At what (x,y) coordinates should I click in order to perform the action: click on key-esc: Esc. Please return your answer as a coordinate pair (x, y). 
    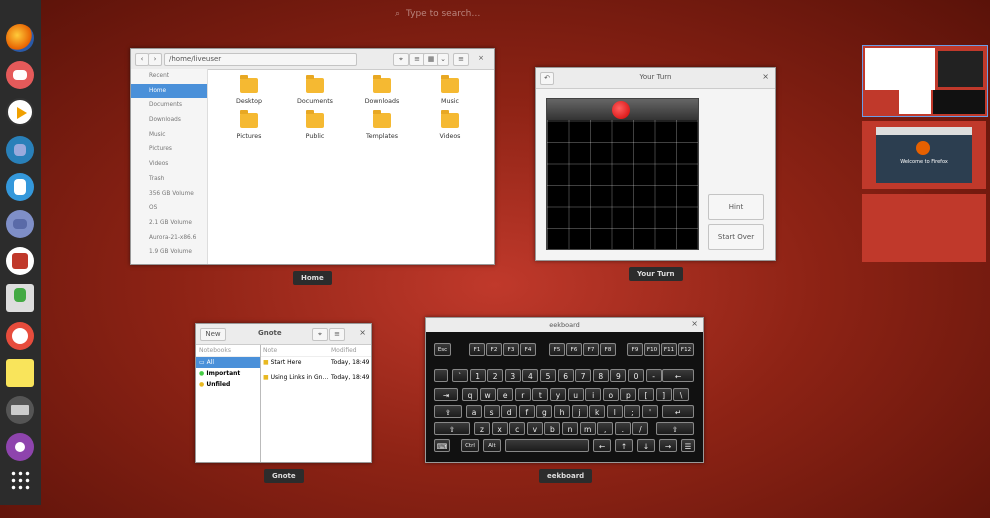
    Looking at the image, I should click on (442, 349).